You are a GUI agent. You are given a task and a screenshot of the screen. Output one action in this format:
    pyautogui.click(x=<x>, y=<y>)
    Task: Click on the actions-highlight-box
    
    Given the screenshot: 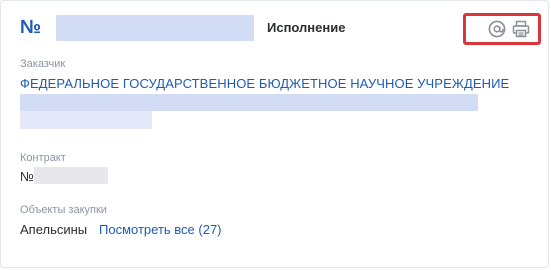 What is the action you would take?
    pyautogui.click(x=502, y=29)
    